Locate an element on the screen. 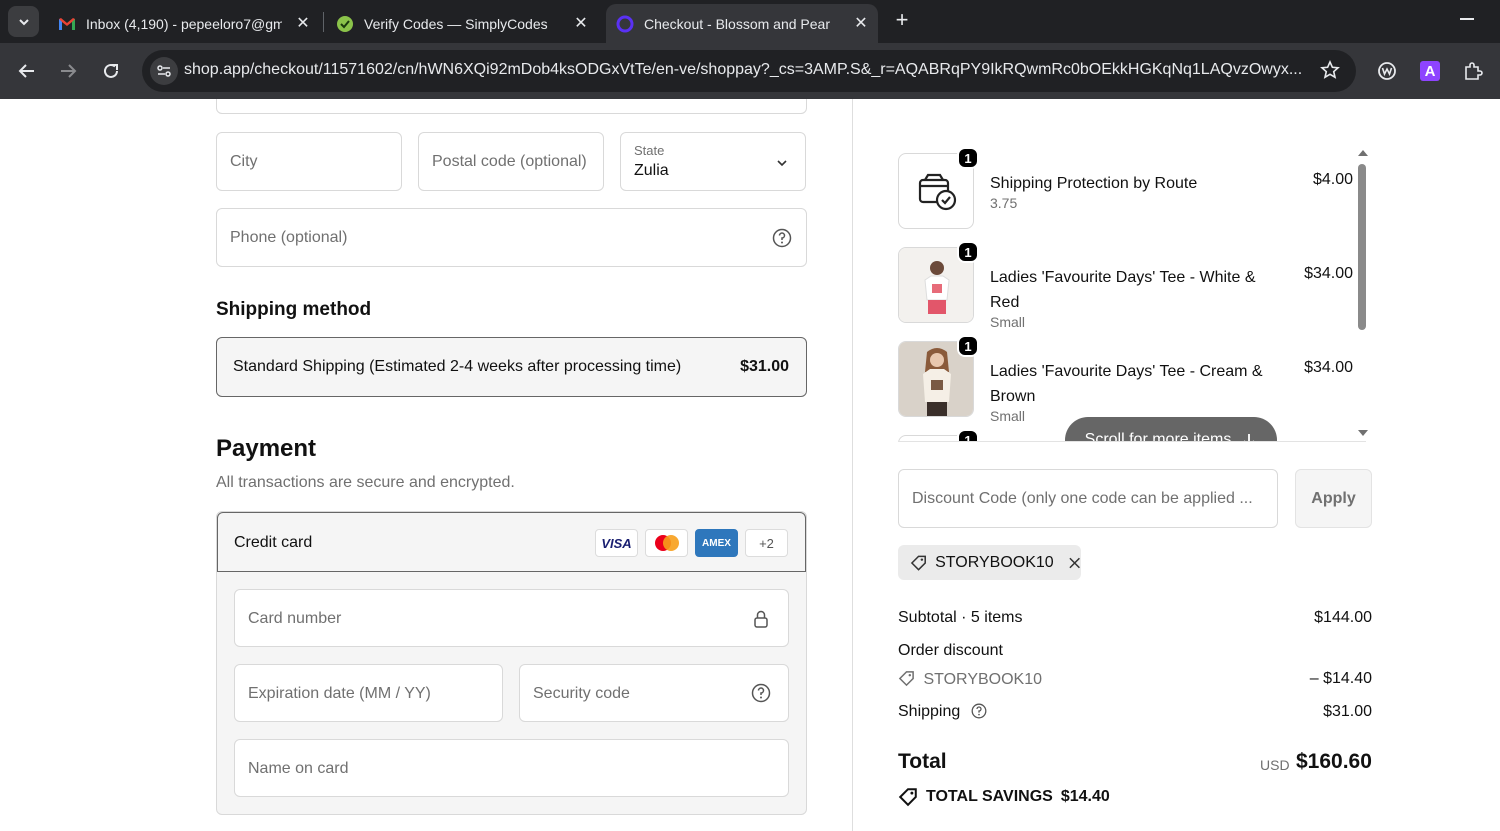 The image size is (1500, 831). phone-placeholder: Phone (optional) is located at coordinates (289, 237).